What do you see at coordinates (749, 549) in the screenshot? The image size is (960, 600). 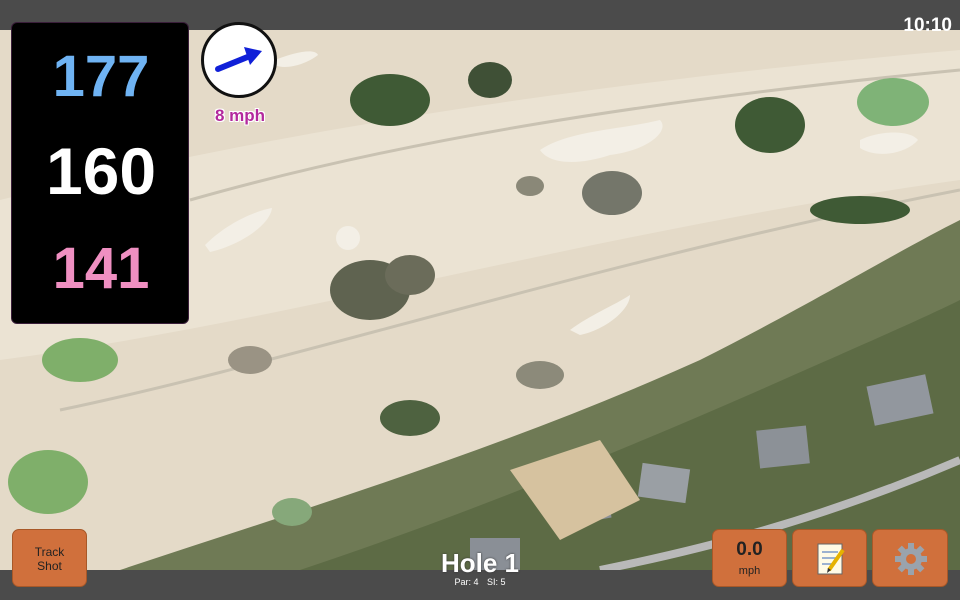 I see `speed-value: 0.0` at bounding box center [749, 549].